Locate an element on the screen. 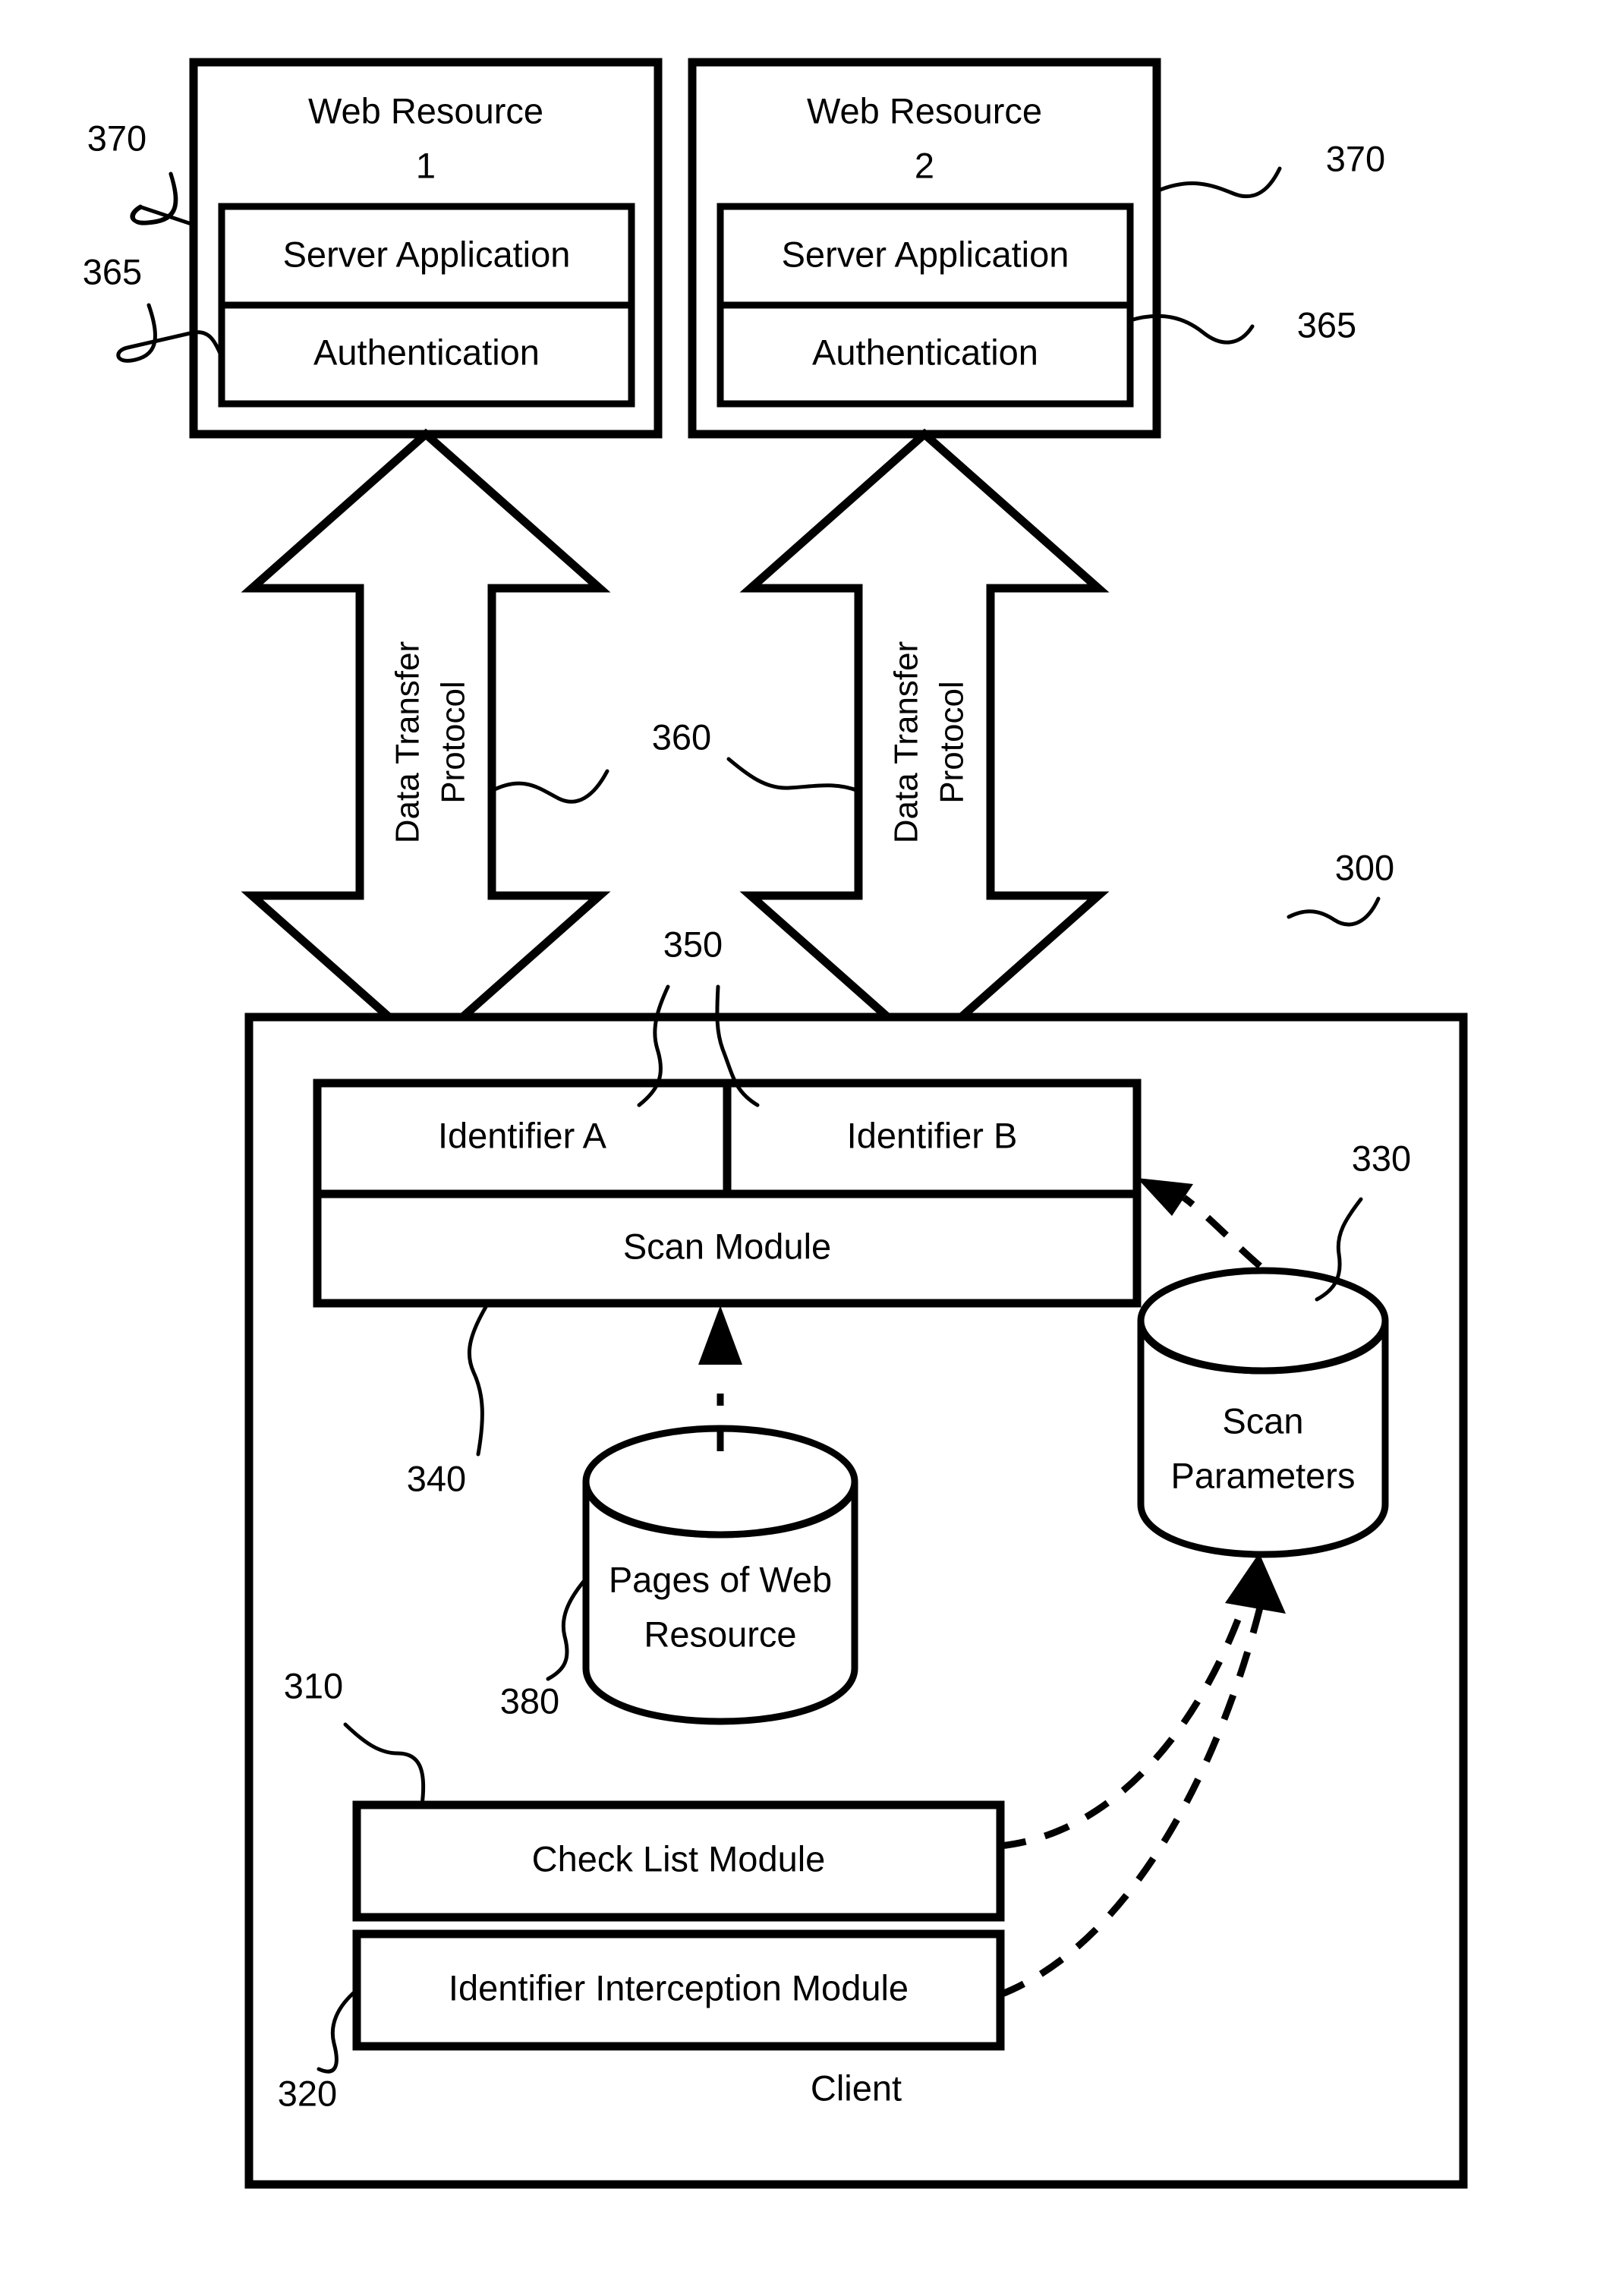  check-list-module: Check List Module is located at coordinates (678, 1861).